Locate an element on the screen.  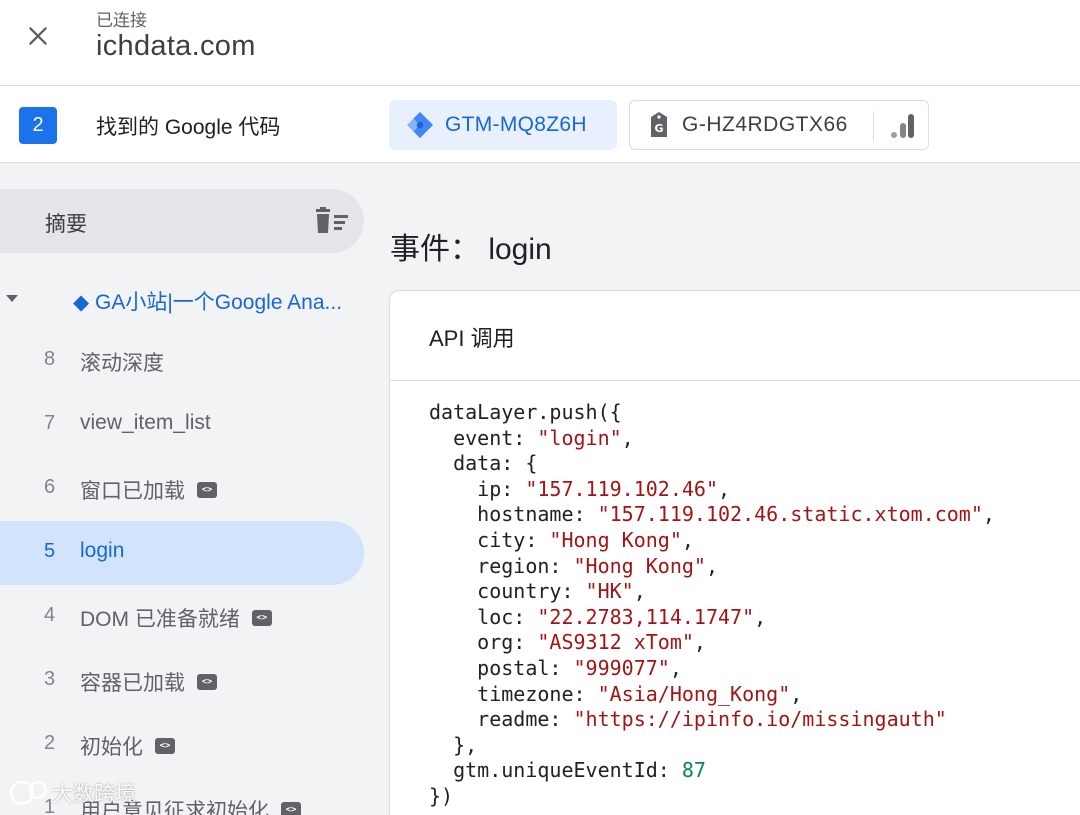
close-icon is located at coordinates (38, 36).